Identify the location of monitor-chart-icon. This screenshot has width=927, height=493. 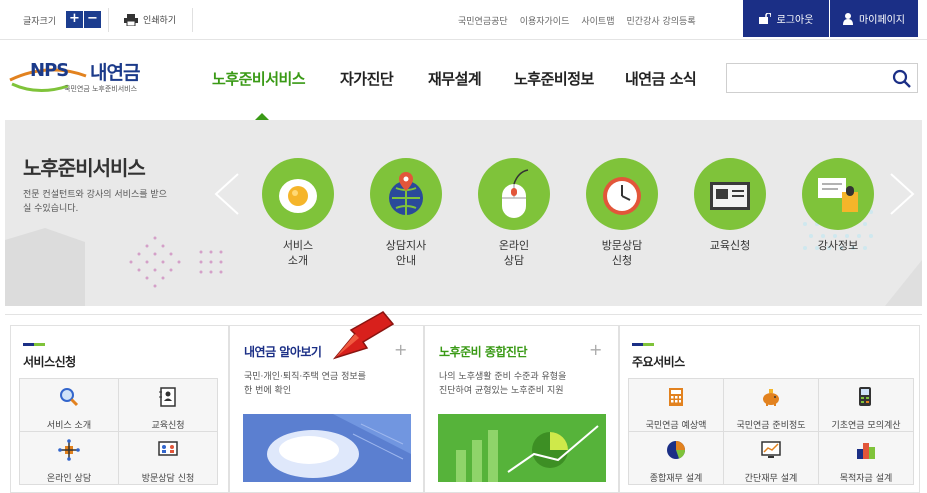
(771, 449).